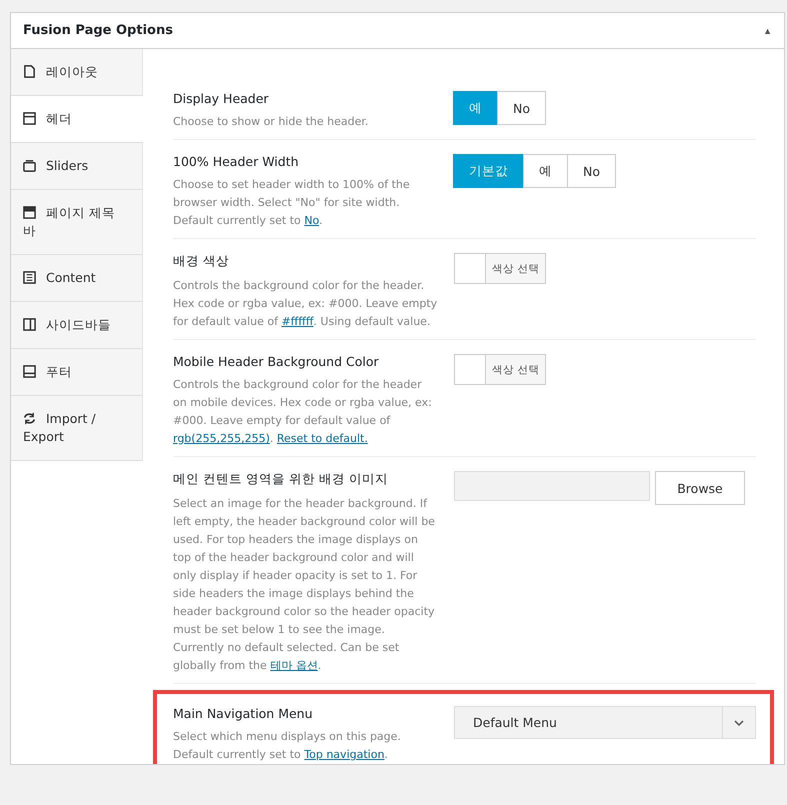 The height and width of the screenshot is (805, 787). Describe the element at coordinates (98, 30) in the screenshot. I see `panel-title: Fusion Page Options` at that location.